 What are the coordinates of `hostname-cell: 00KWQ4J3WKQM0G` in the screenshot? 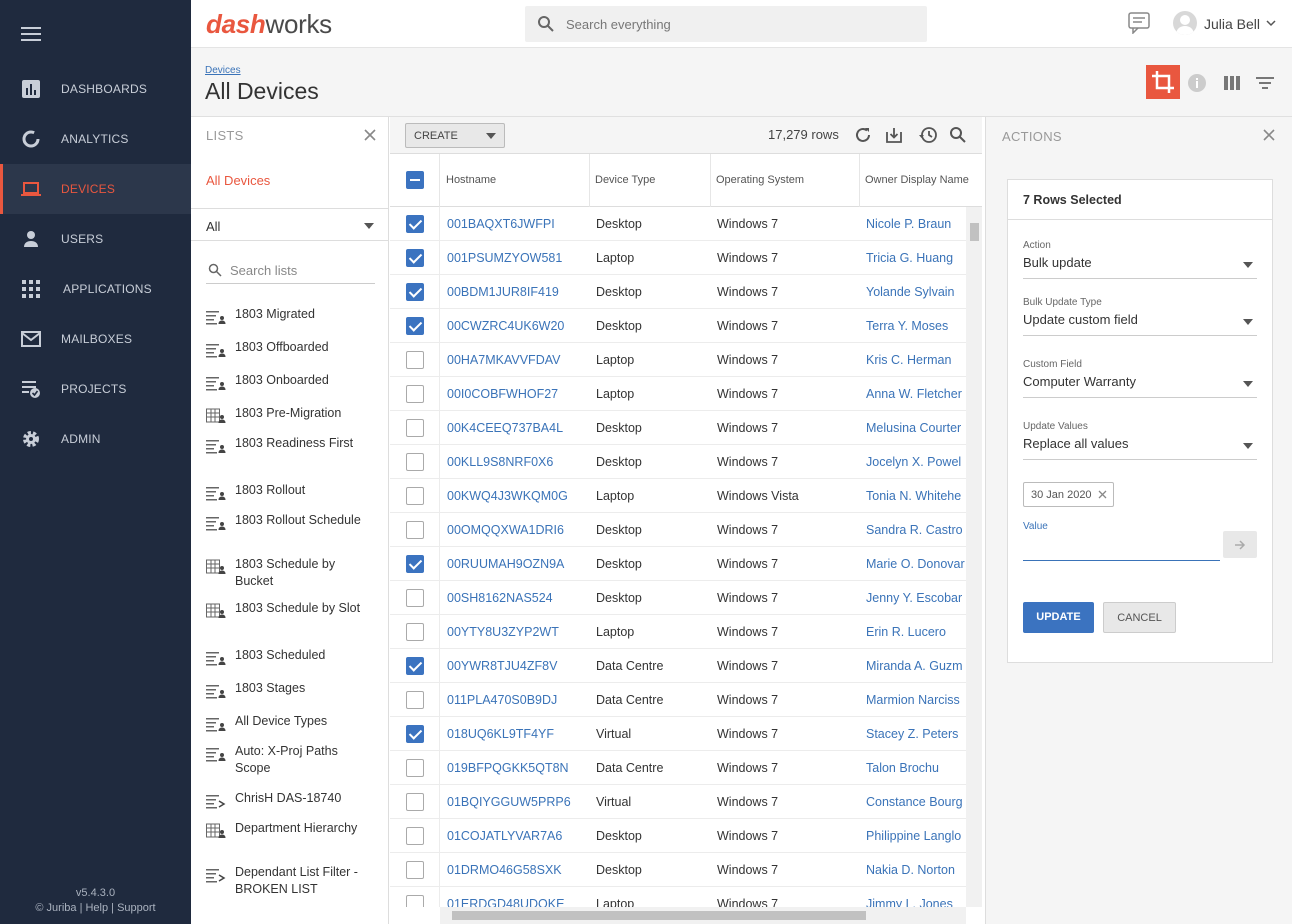 It's located at (517, 496).